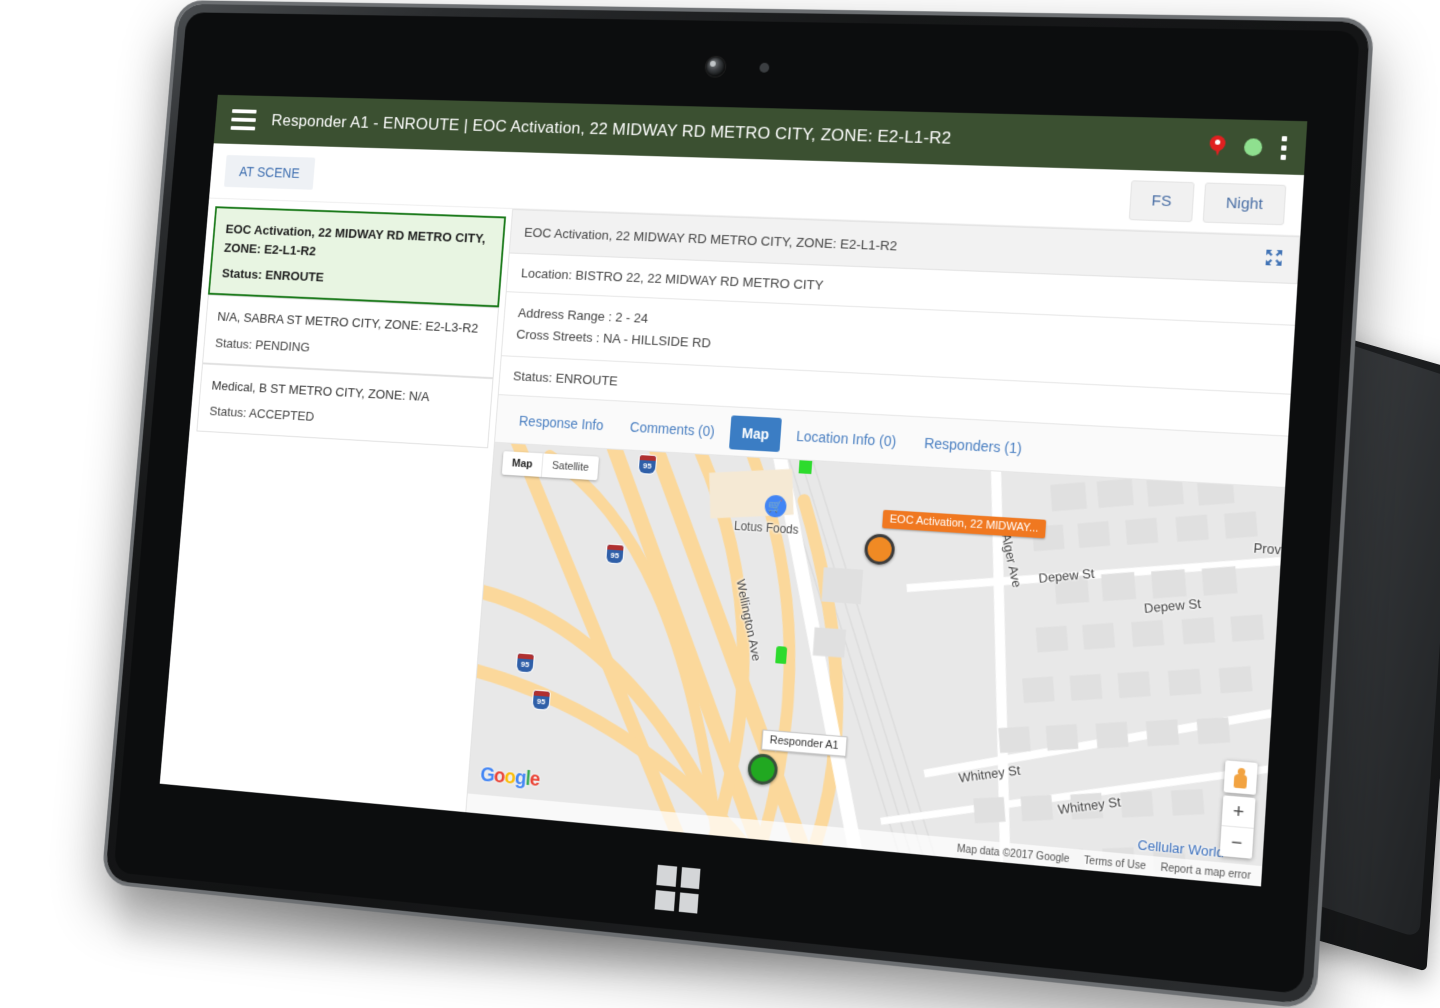  I want to click on kebab-menu-icon, so click(1284, 147).